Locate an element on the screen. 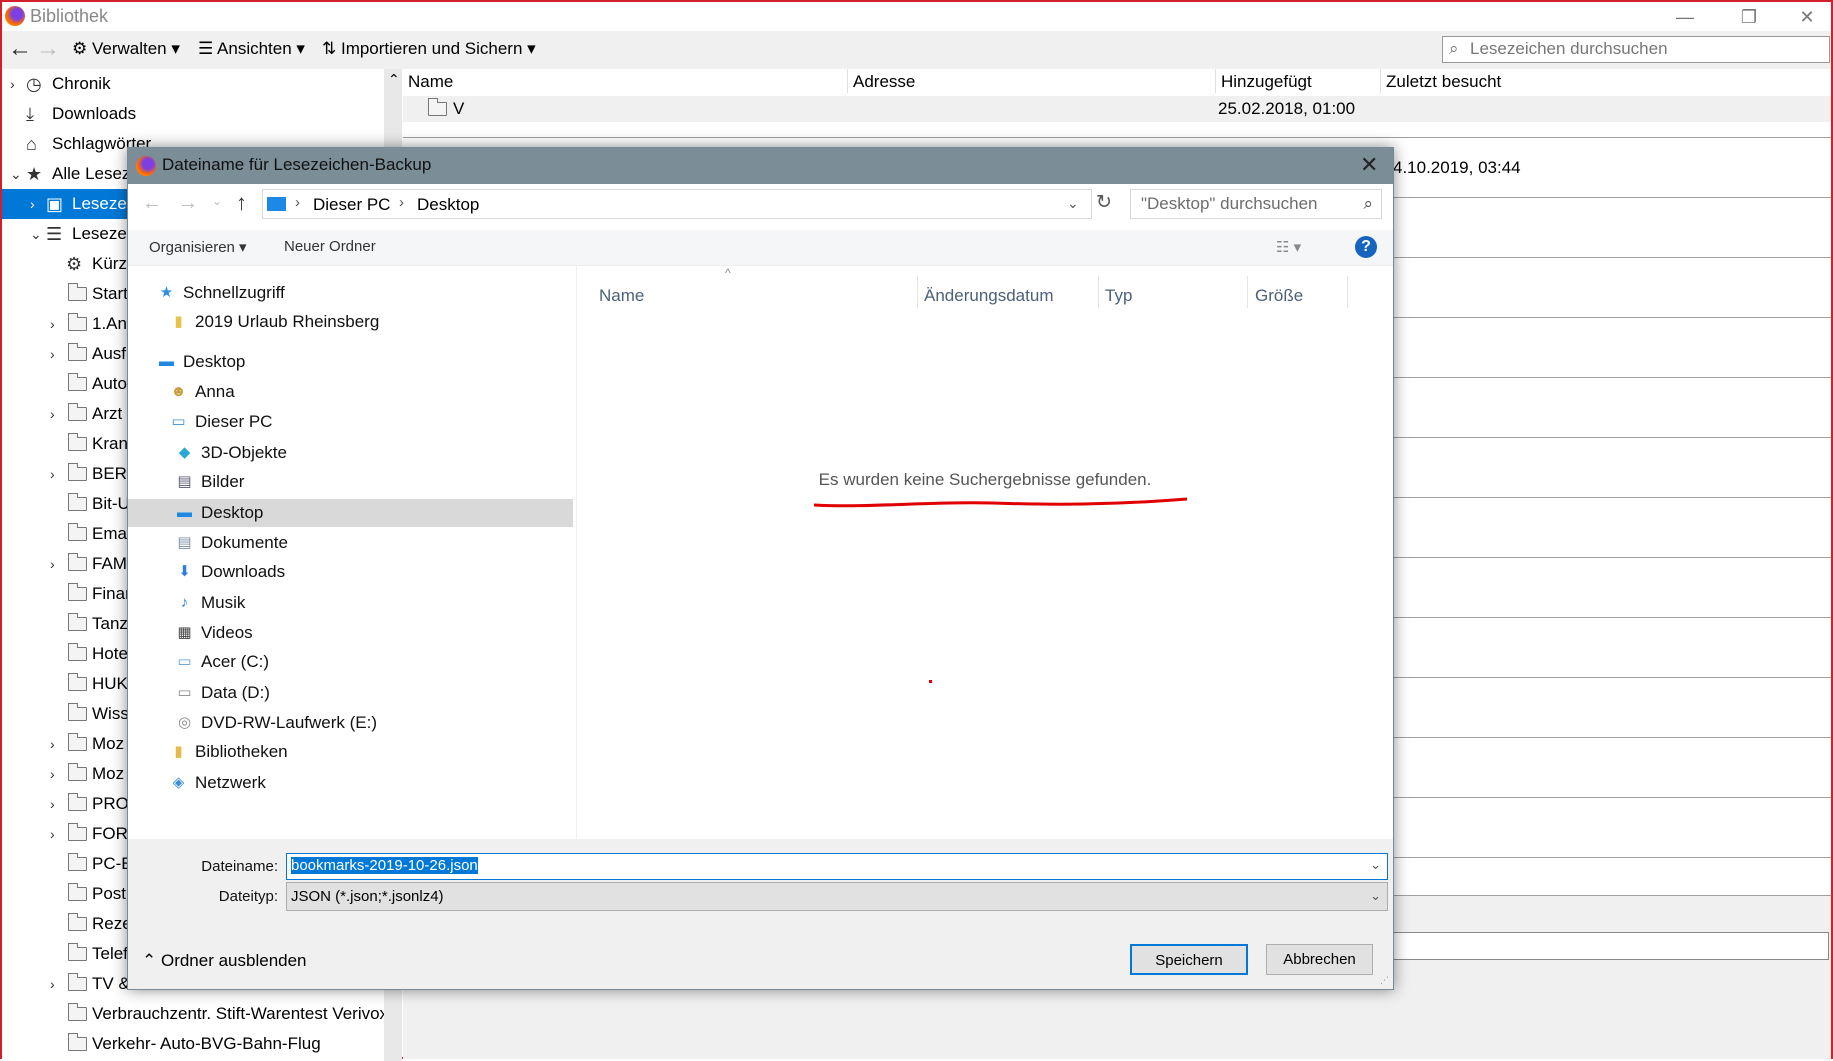  bookmark-search-input: ⌕ Lesezeichen durchsuchen is located at coordinates (1636, 49).